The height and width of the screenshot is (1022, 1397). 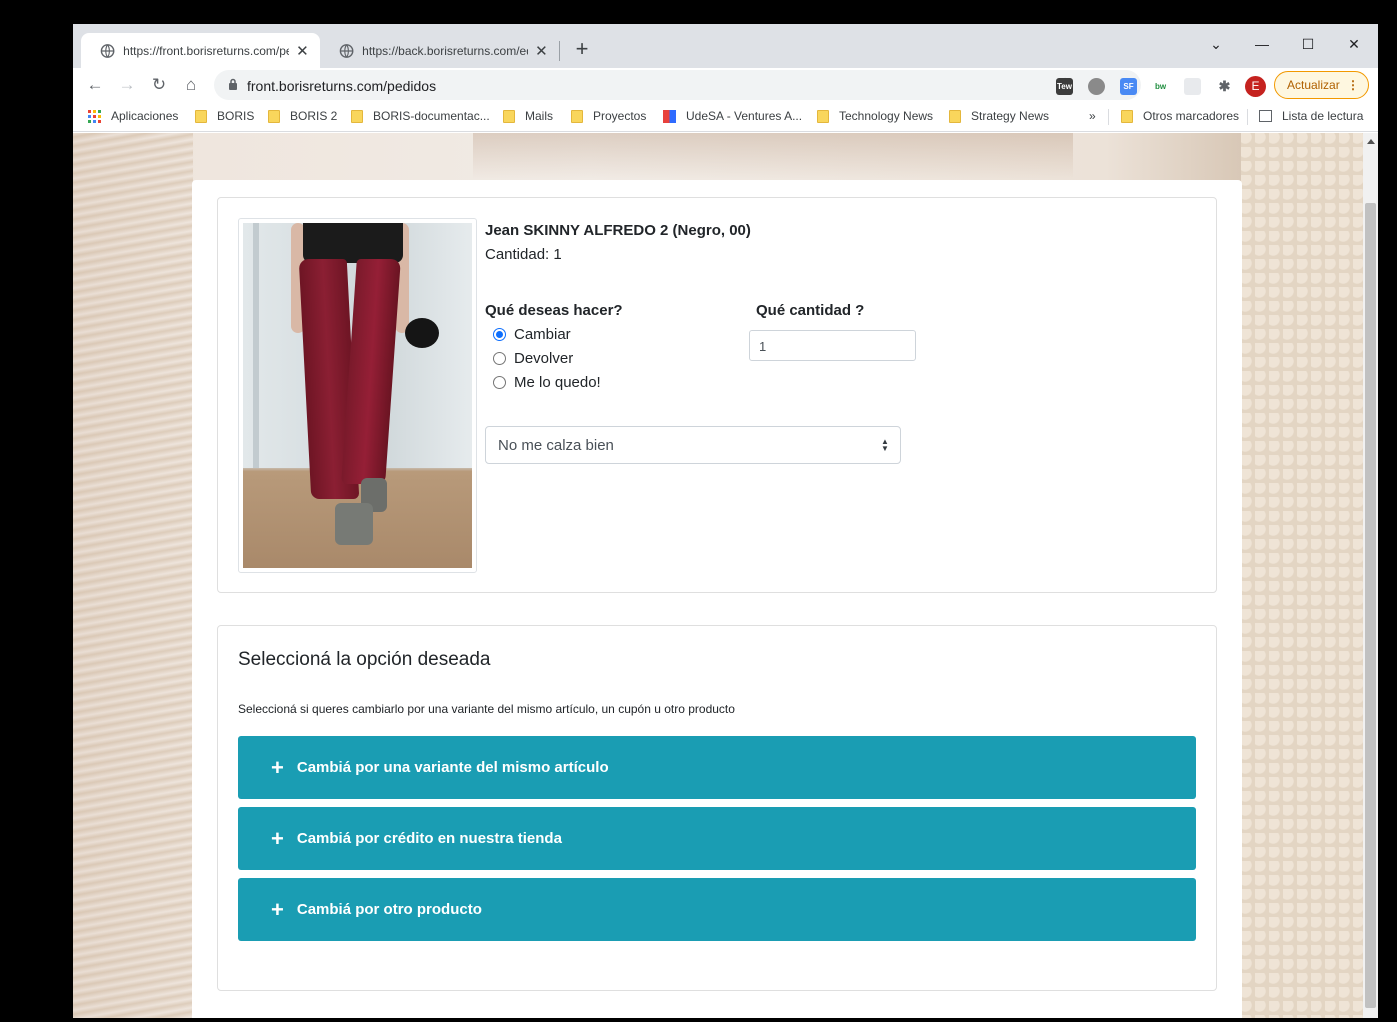 I want to click on extension-blank-icon, so click(x=1192, y=86).